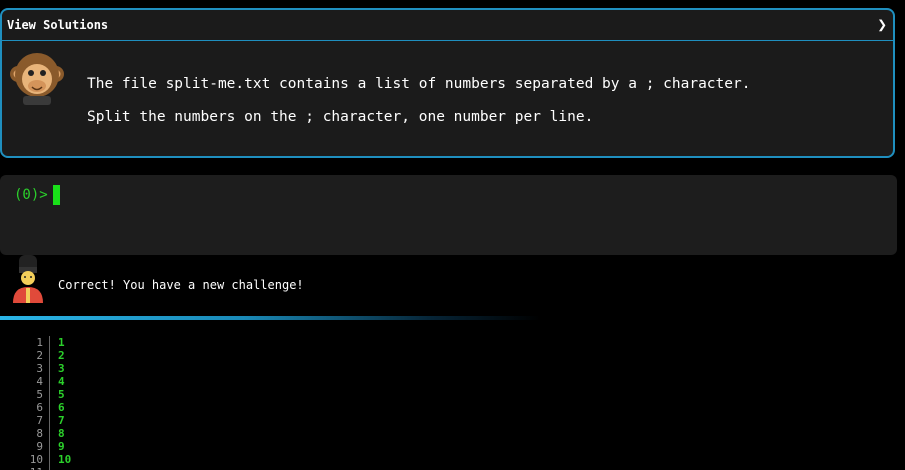 This screenshot has height=470, width=905. I want to click on output-row: 5 5, so click(452, 394).